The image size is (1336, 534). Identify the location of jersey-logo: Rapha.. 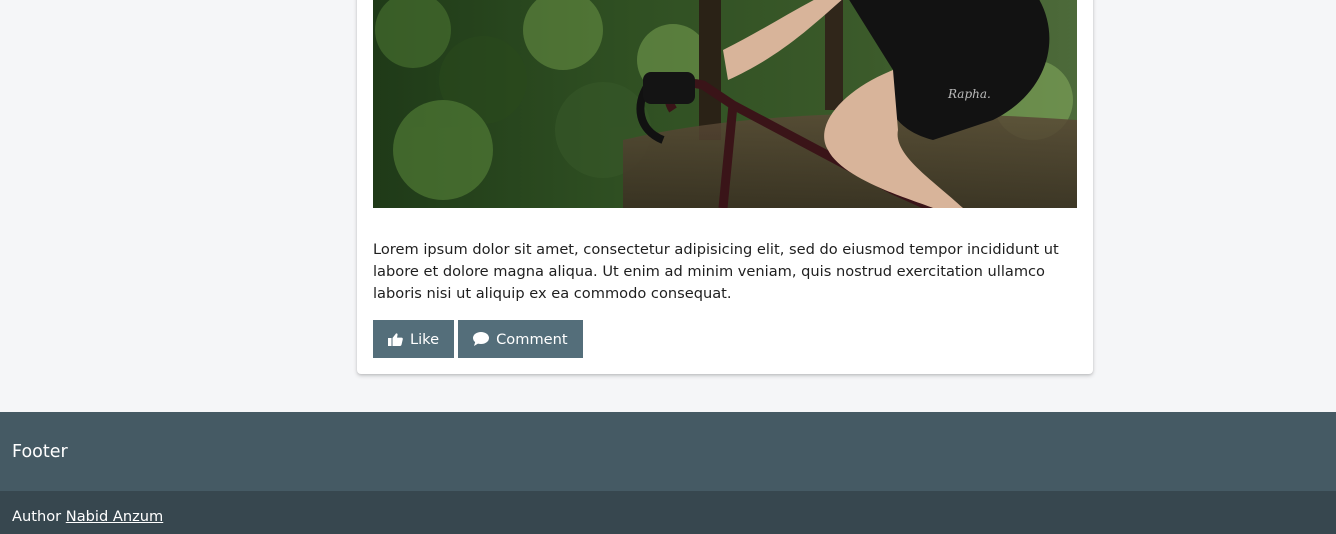
(969, 94).